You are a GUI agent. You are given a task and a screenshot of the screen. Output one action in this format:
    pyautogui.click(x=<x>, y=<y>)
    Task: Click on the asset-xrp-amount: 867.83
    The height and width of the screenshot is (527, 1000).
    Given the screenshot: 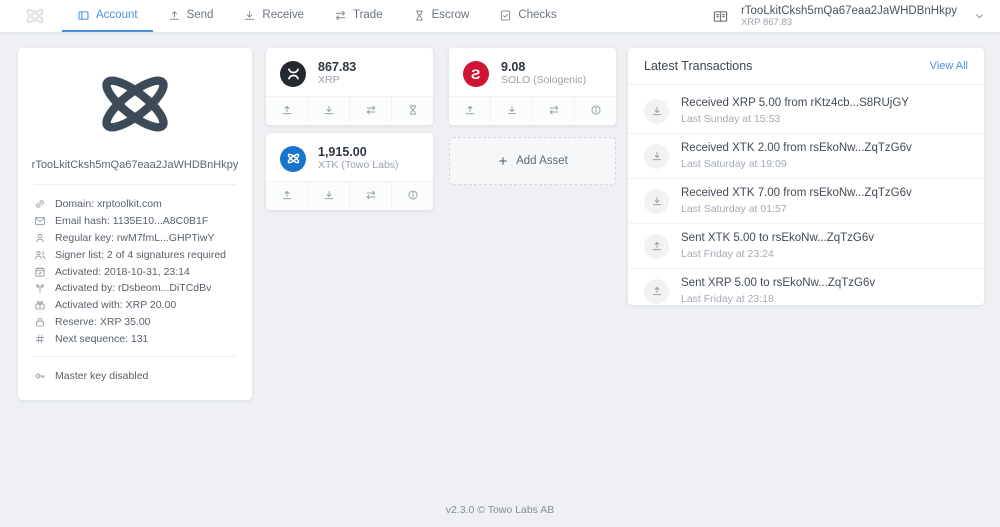 What is the action you would take?
    pyautogui.click(x=337, y=67)
    